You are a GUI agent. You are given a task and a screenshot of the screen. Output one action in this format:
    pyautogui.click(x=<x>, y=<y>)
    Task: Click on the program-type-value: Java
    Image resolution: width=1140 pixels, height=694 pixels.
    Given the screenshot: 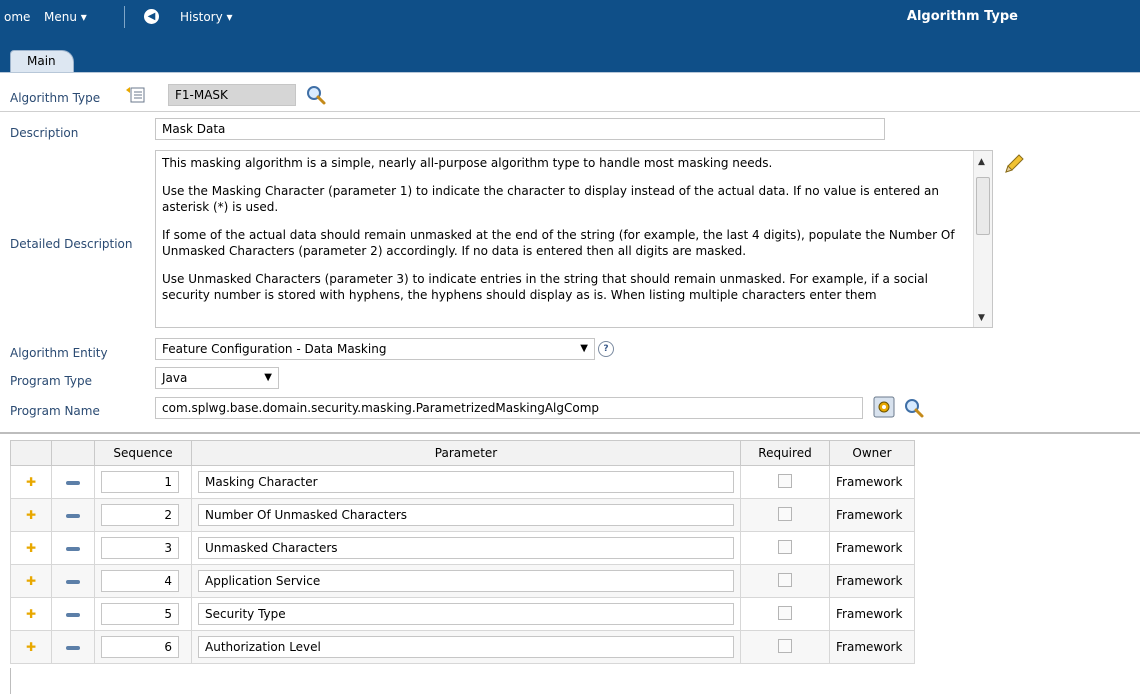 What is the action you would take?
    pyautogui.click(x=175, y=378)
    